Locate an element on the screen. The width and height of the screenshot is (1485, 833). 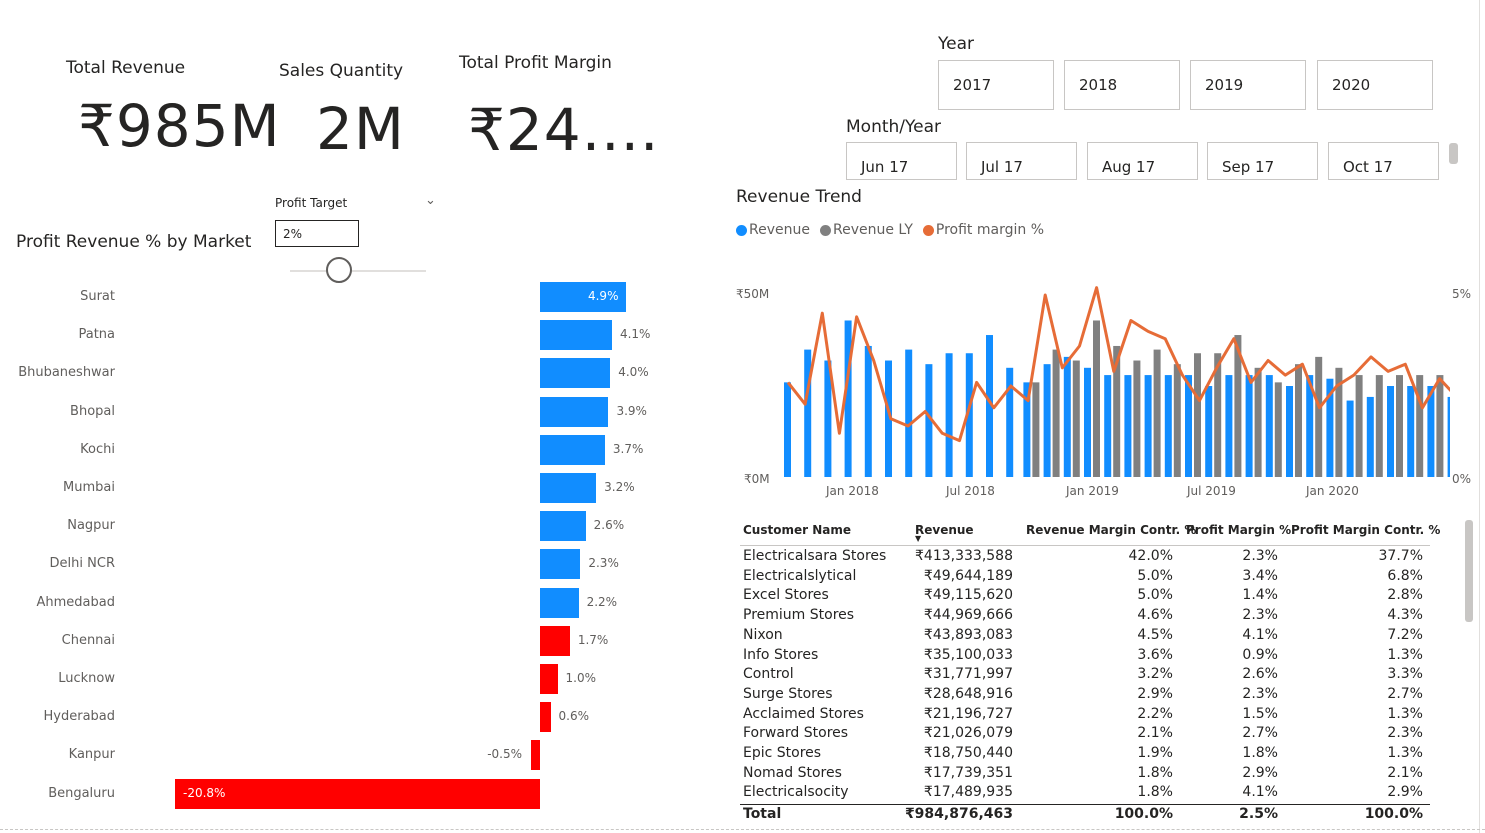
profit-margin-contr-cell: 2.7% is located at coordinates (1405, 693).